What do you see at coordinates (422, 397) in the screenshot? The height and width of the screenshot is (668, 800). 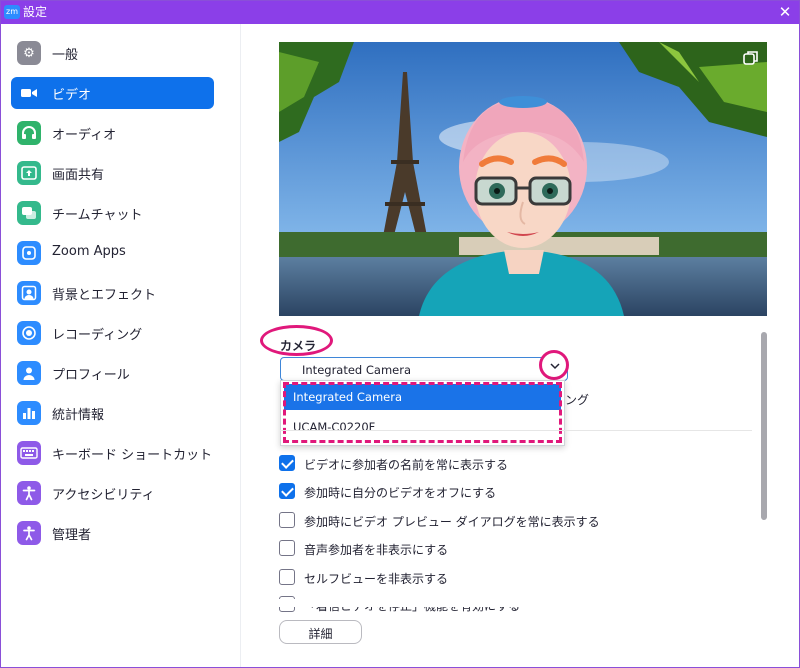 I see `camera-option-integrated: Integrated Camera` at bounding box center [422, 397].